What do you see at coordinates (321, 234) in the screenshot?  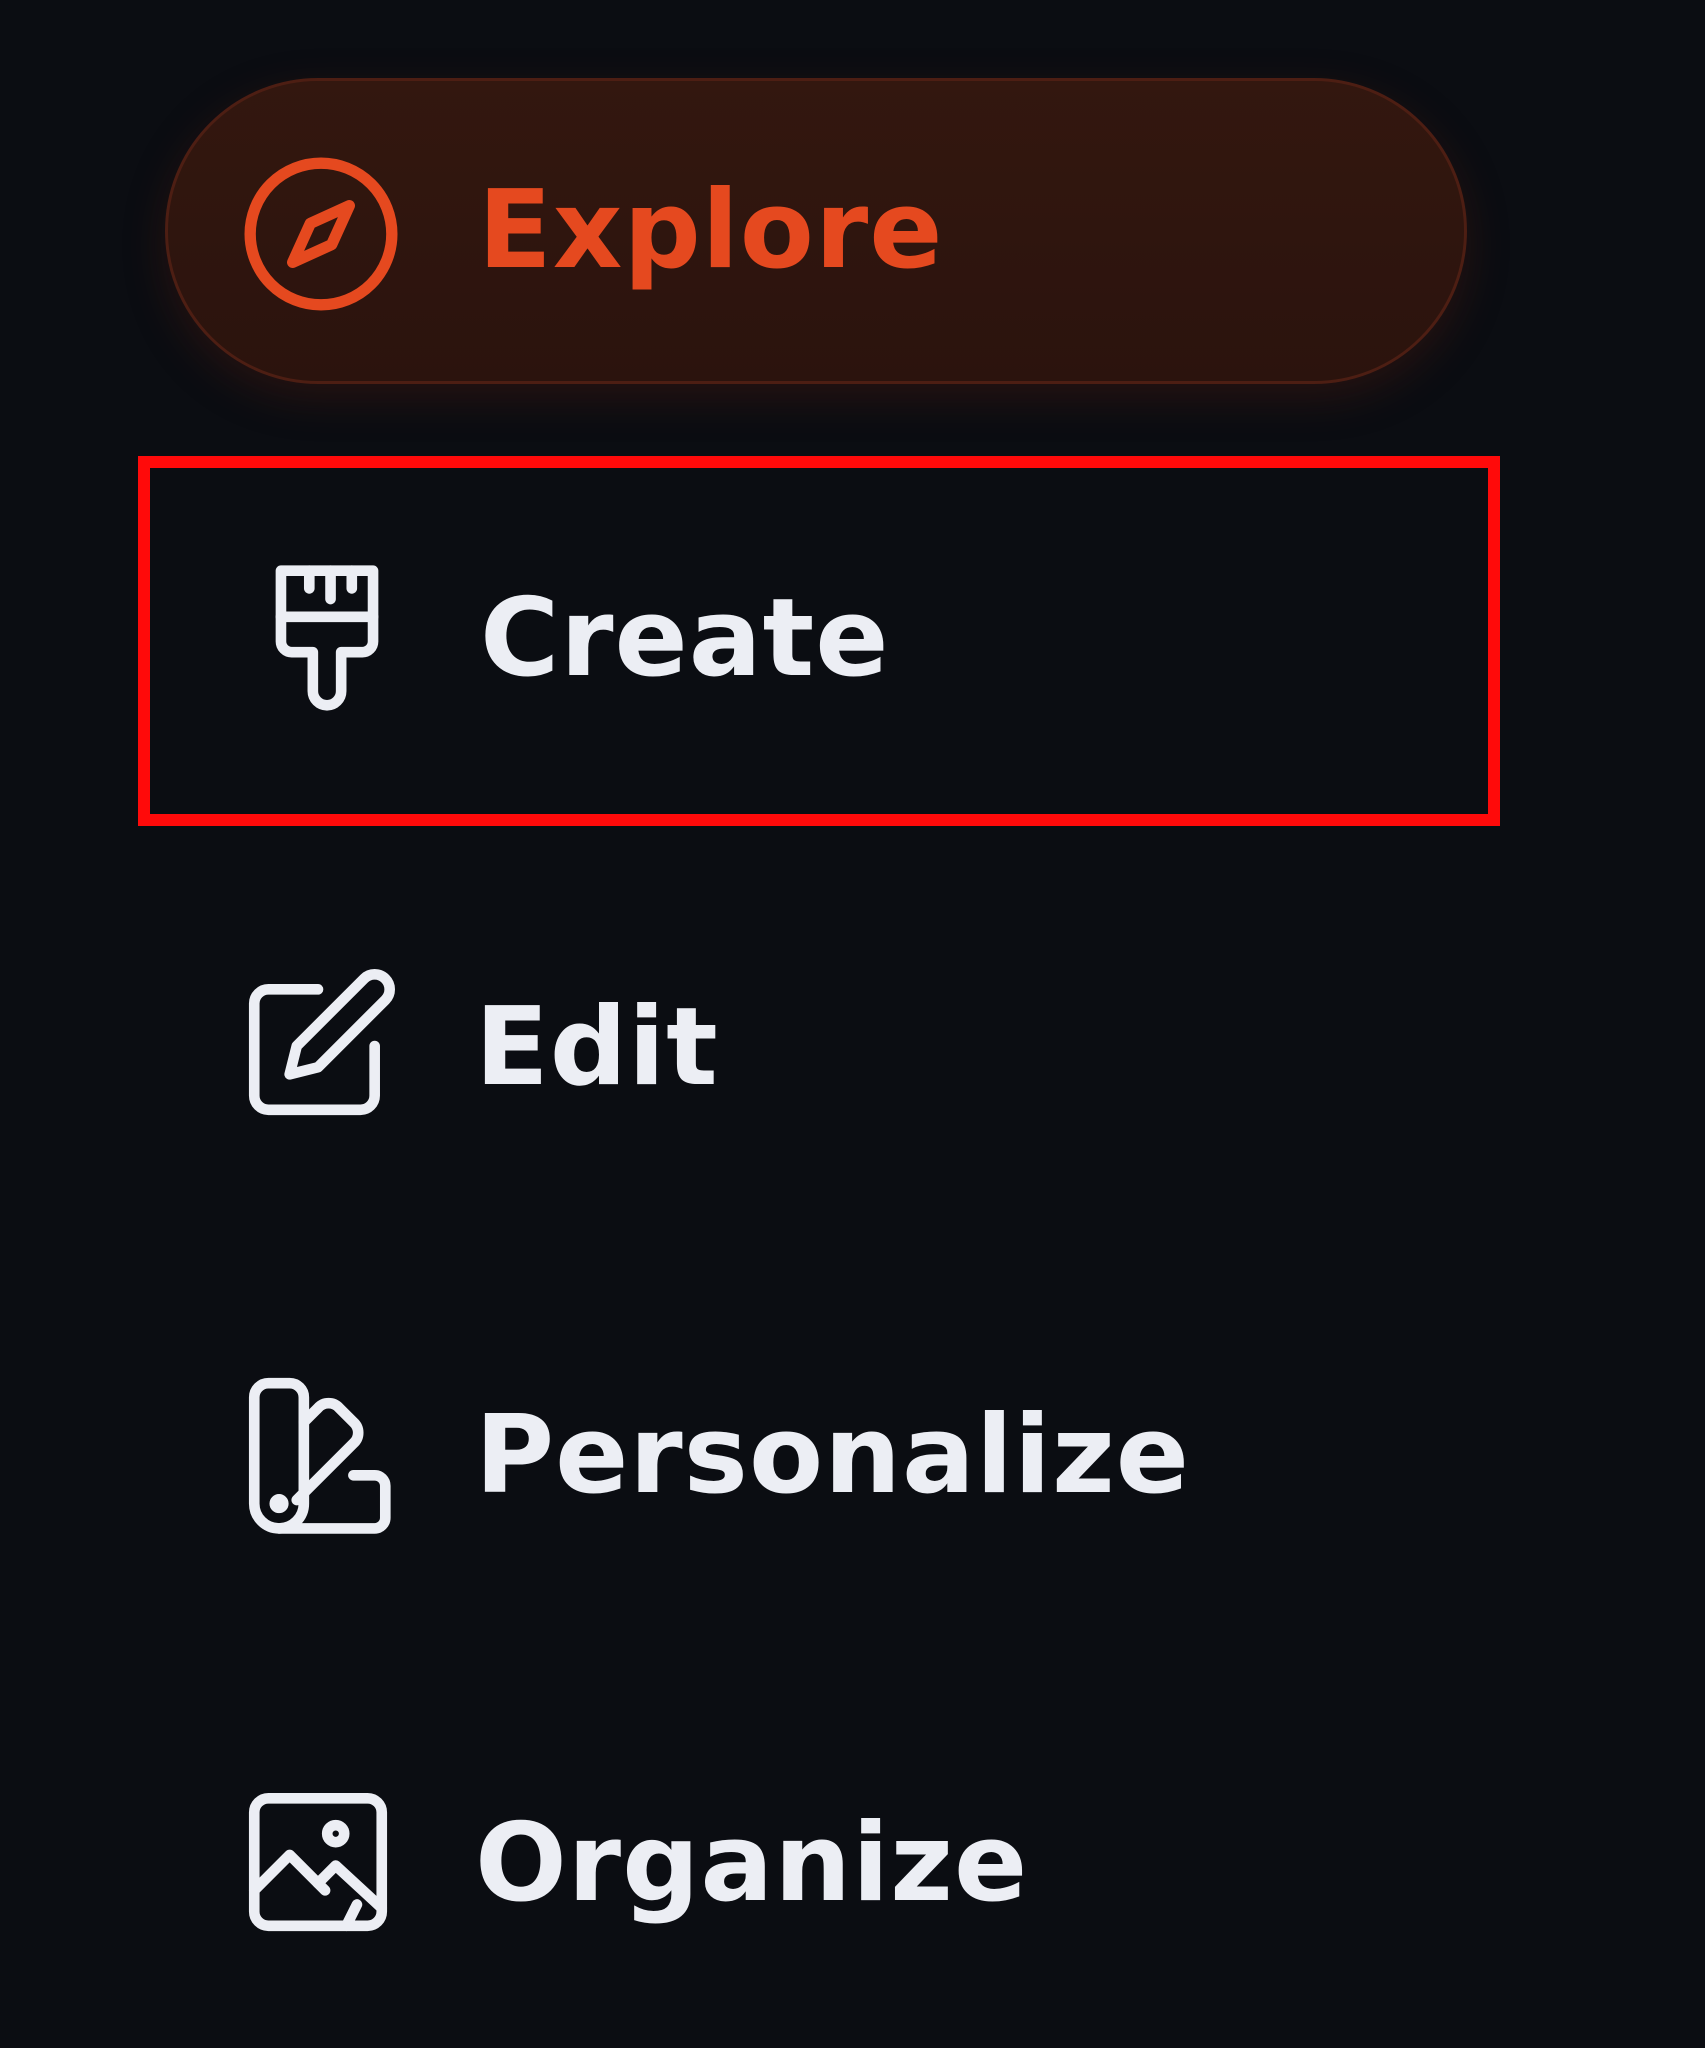 I see `compass-icon` at bounding box center [321, 234].